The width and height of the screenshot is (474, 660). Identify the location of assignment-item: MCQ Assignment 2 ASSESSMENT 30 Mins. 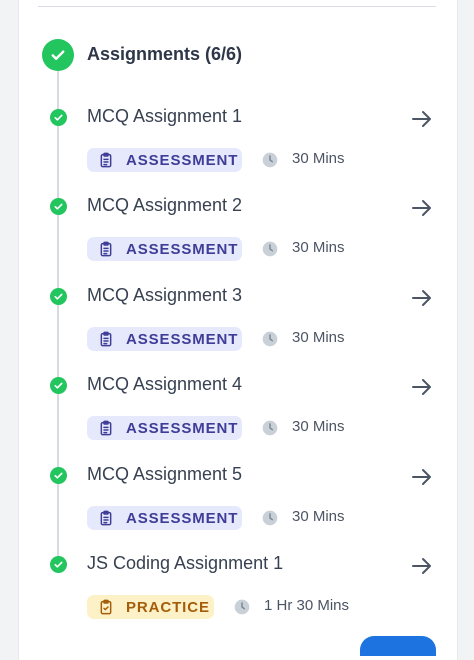
(237, 242).